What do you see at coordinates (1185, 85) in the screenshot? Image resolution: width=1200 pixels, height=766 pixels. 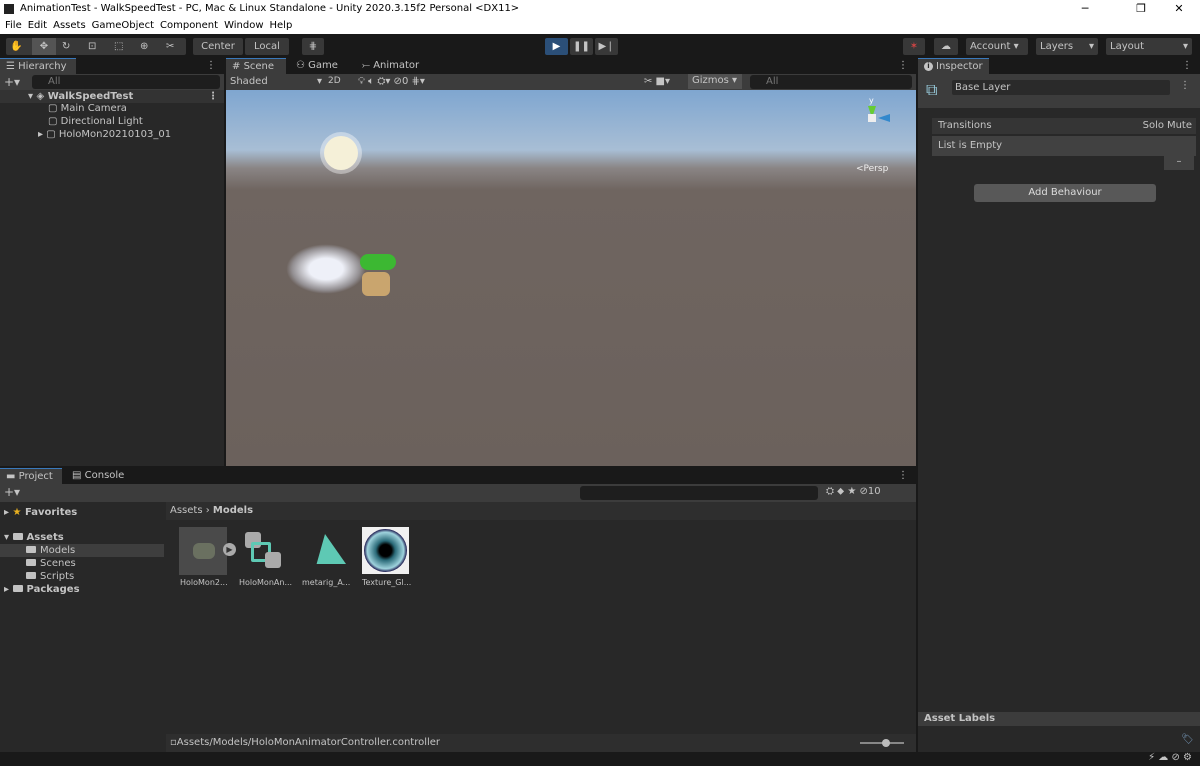 I see `settings-icon: ⋮` at bounding box center [1185, 85].